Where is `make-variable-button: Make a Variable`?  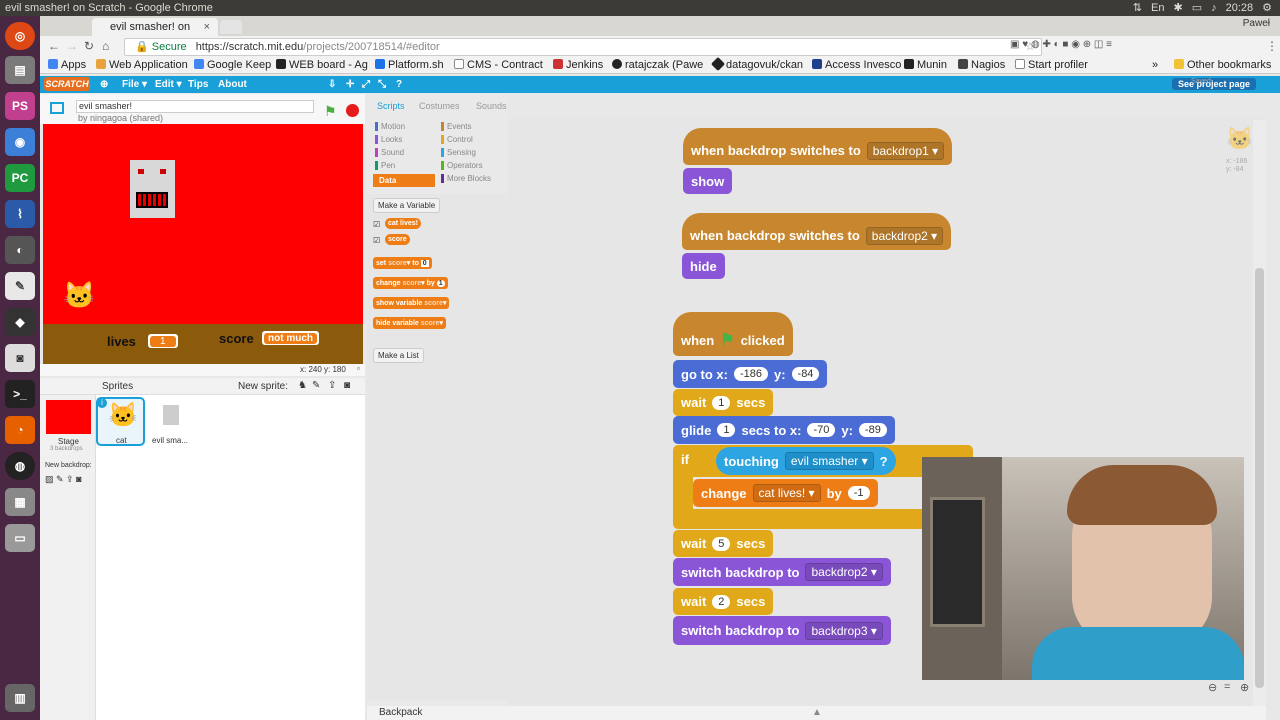
make-variable-button: Make a Variable is located at coordinates (407, 205).